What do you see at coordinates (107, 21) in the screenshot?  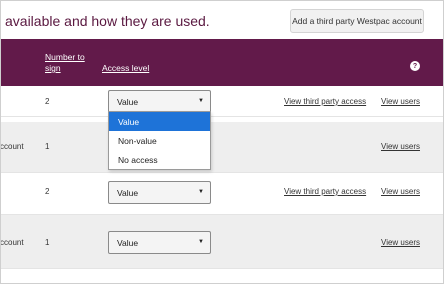 I see `intro-text: available and how they are used.` at bounding box center [107, 21].